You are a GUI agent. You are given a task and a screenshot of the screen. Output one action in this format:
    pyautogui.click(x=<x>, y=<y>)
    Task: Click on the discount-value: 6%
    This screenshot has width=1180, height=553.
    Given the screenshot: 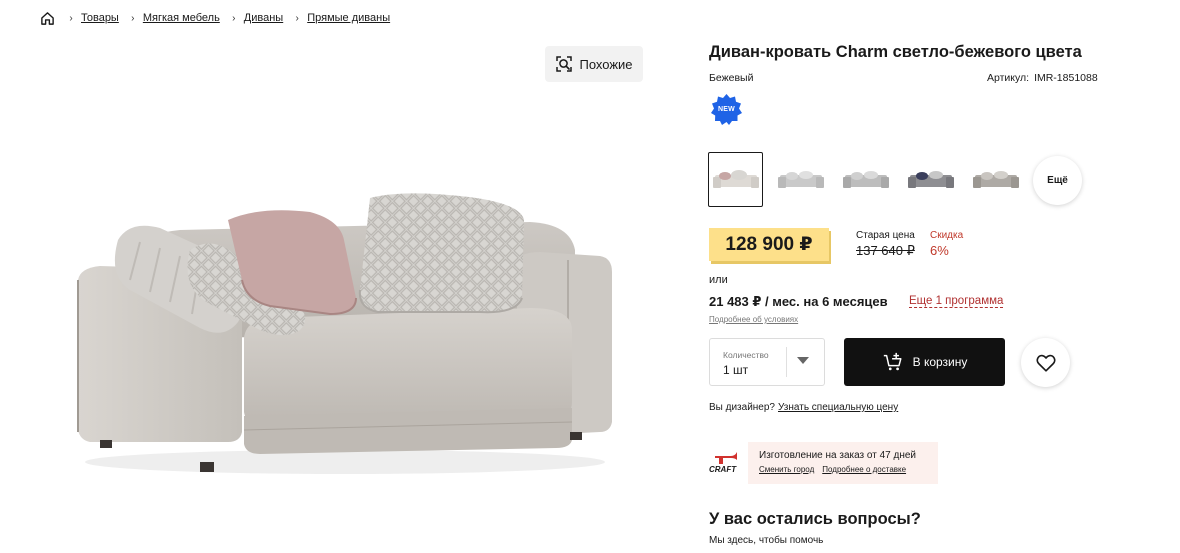 What is the action you would take?
    pyautogui.click(x=939, y=250)
    